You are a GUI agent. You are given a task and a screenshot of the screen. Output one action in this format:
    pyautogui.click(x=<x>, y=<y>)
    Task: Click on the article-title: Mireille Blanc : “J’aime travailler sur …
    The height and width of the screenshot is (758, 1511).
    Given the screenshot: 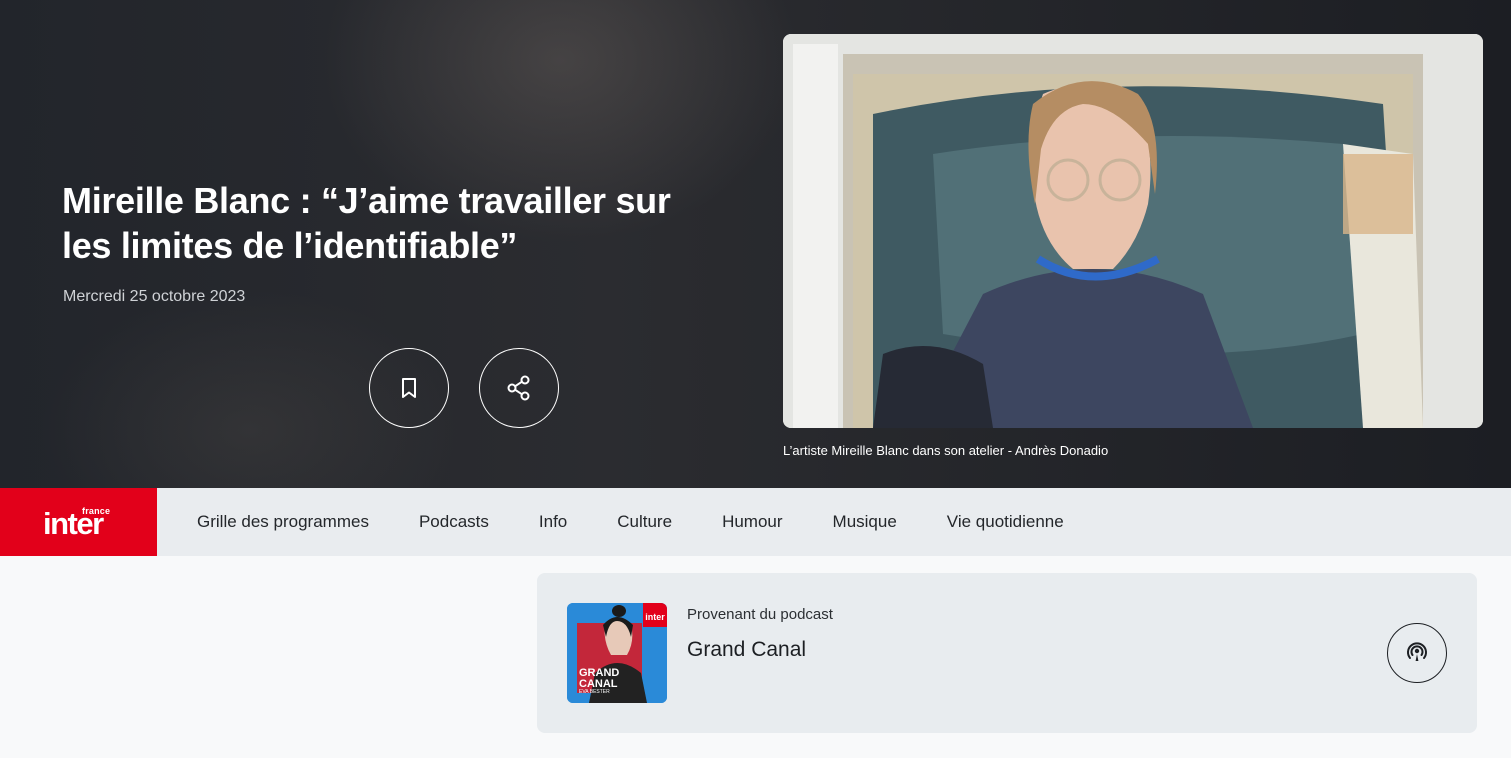 What is the action you would take?
    pyautogui.click(x=366, y=223)
    